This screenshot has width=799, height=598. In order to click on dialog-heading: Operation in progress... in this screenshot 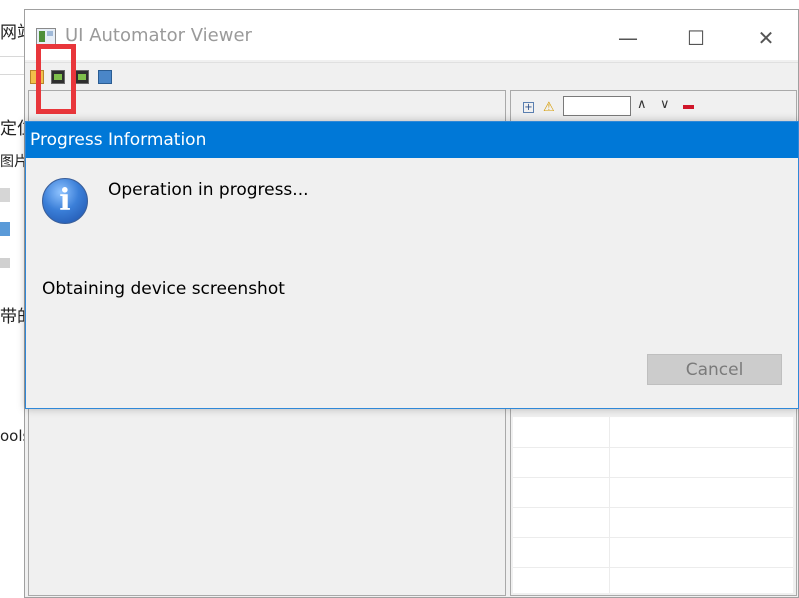, I will do `click(208, 190)`.